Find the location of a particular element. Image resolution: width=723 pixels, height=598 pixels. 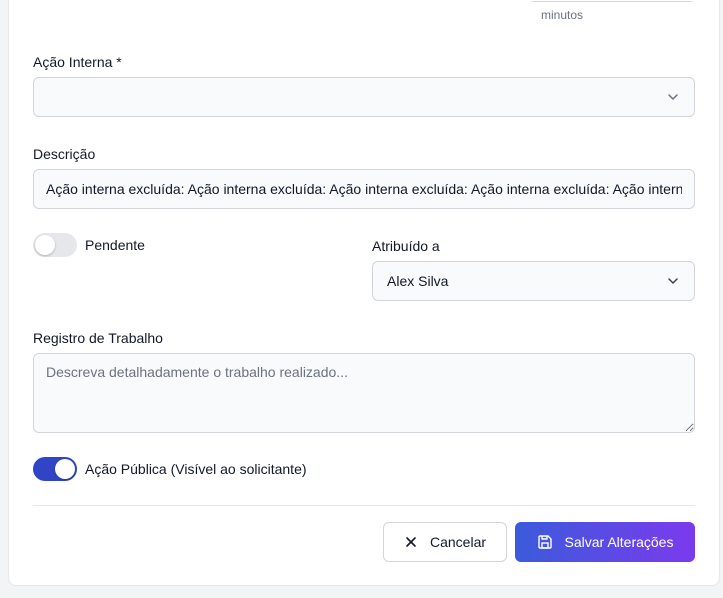

save-button: Salvar Alterações is located at coordinates (605, 542).